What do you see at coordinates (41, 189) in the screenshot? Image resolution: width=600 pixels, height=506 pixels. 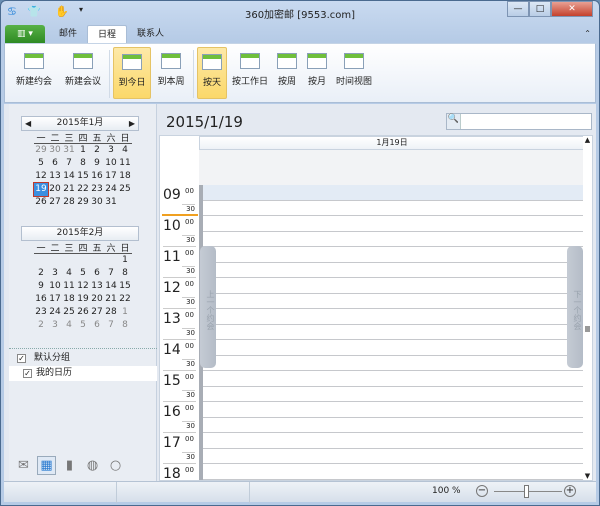 I see `day-cell-today: 19` at bounding box center [41, 189].